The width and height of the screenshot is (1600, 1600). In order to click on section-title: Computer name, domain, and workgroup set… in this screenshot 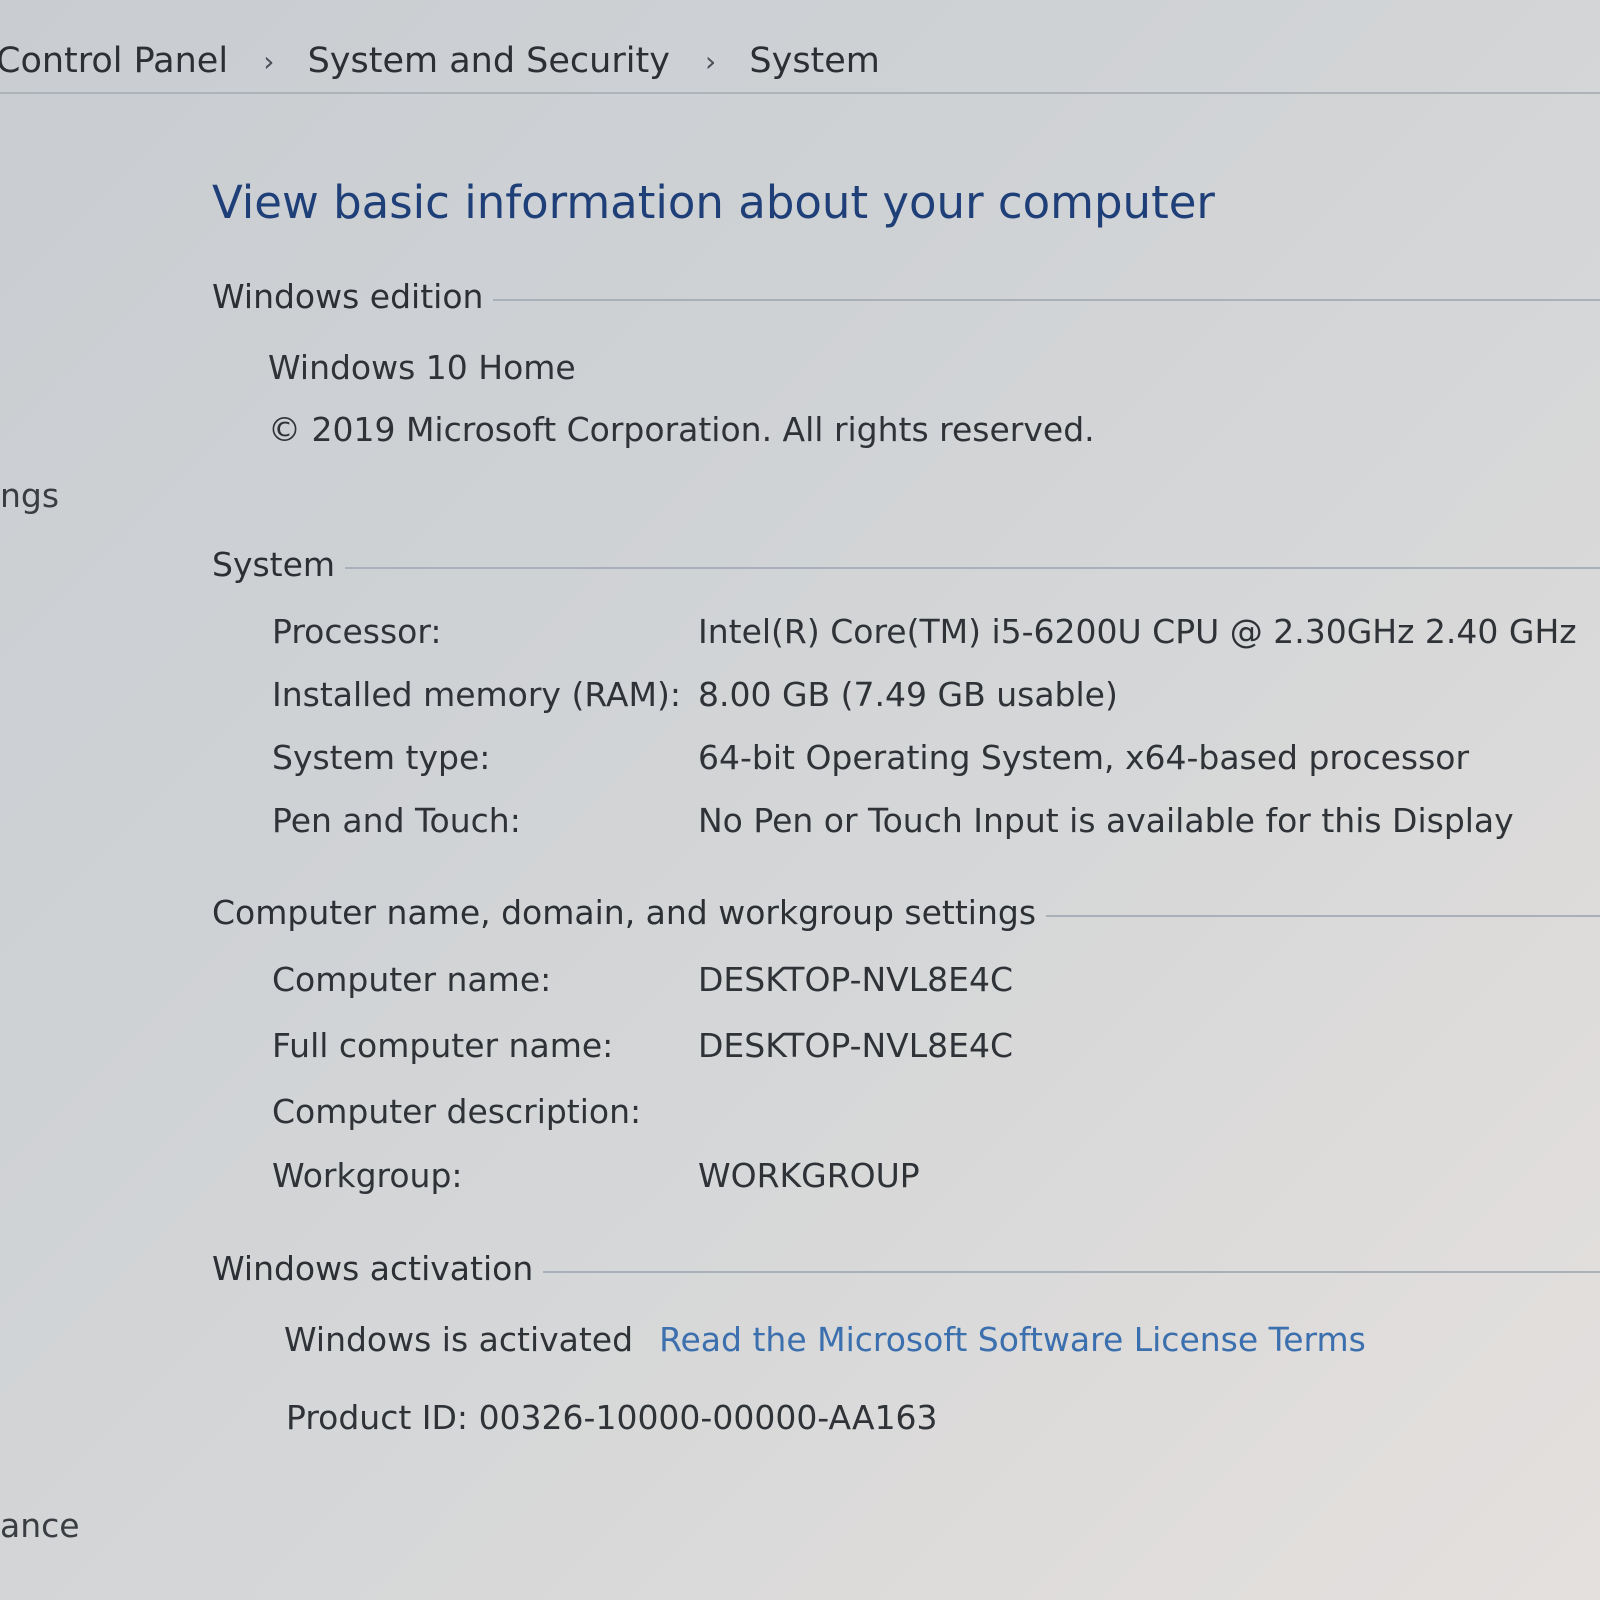, I will do `click(624, 912)`.